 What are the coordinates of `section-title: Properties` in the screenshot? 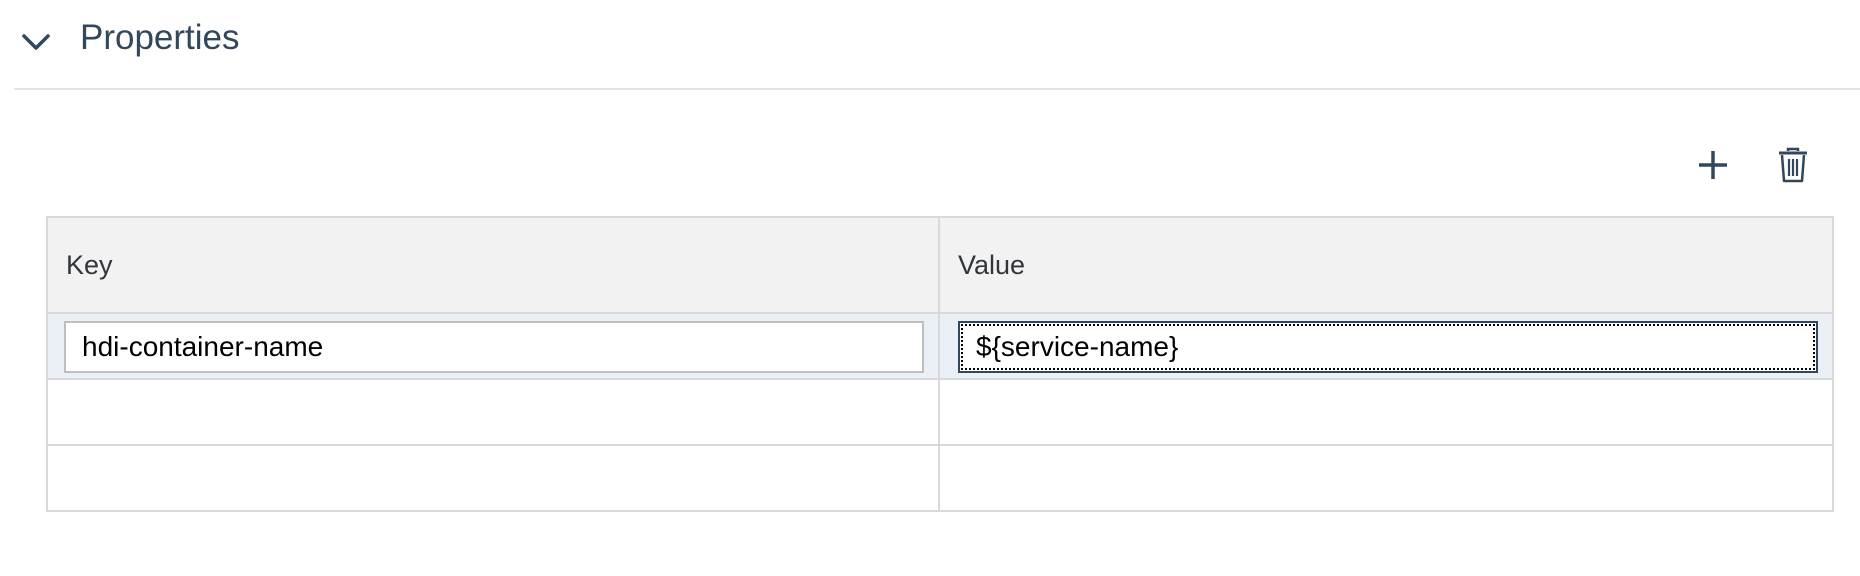 It's located at (160, 37).